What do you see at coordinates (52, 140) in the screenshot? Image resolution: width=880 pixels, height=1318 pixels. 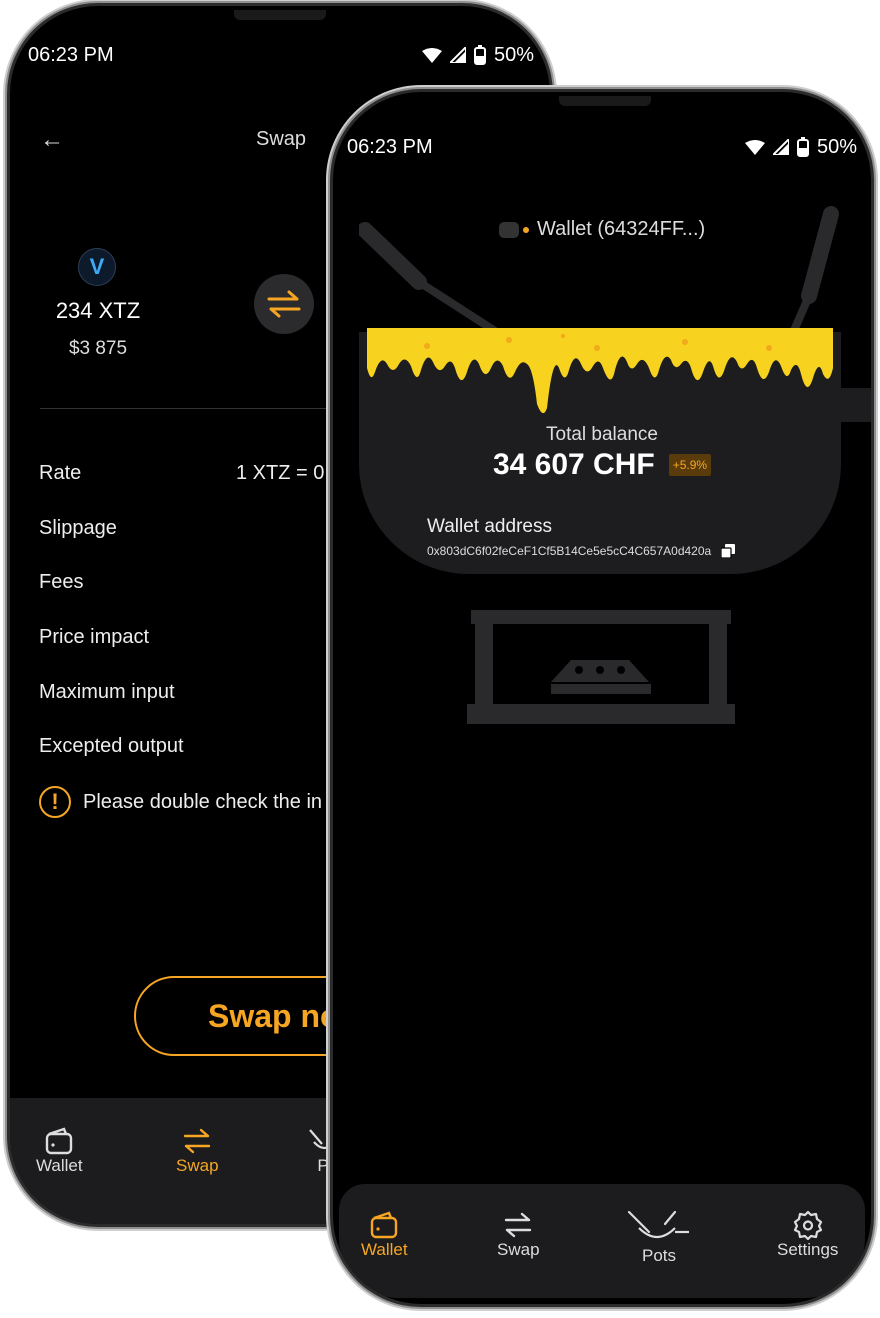 I see `back-arrow-icon: ←` at bounding box center [52, 140].